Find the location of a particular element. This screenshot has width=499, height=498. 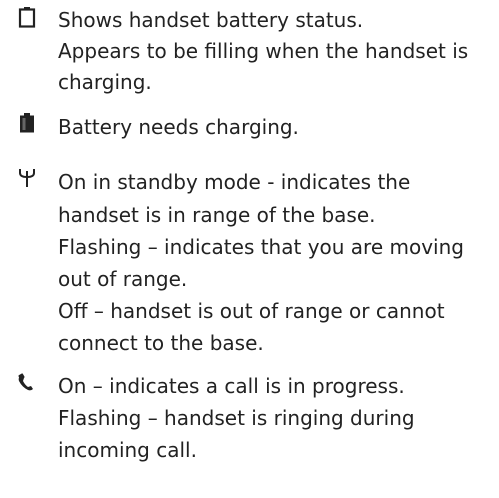

battery-low-icon is located at coordinates (27, 123).